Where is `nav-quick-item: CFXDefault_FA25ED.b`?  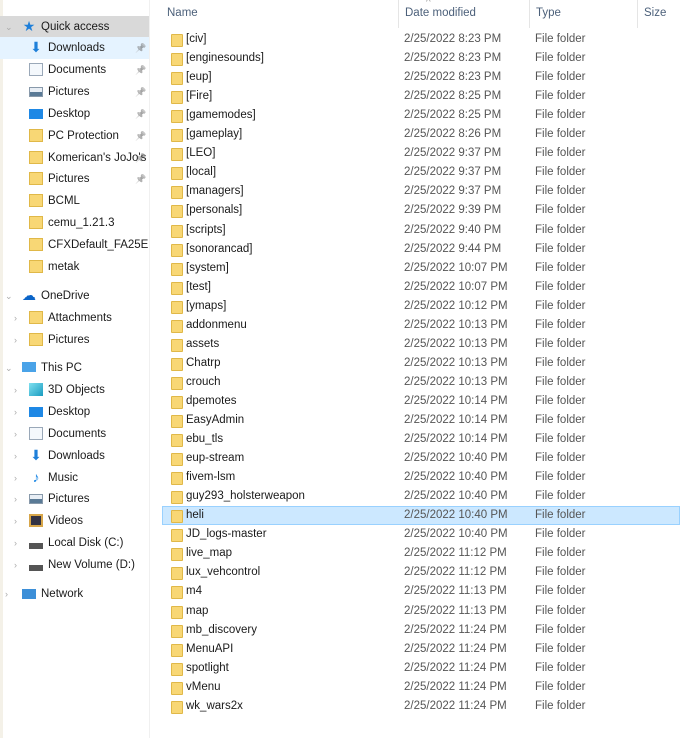
nav-quick-item: CFXDefault_FA25ED.b is located at coordinates (74, 245).